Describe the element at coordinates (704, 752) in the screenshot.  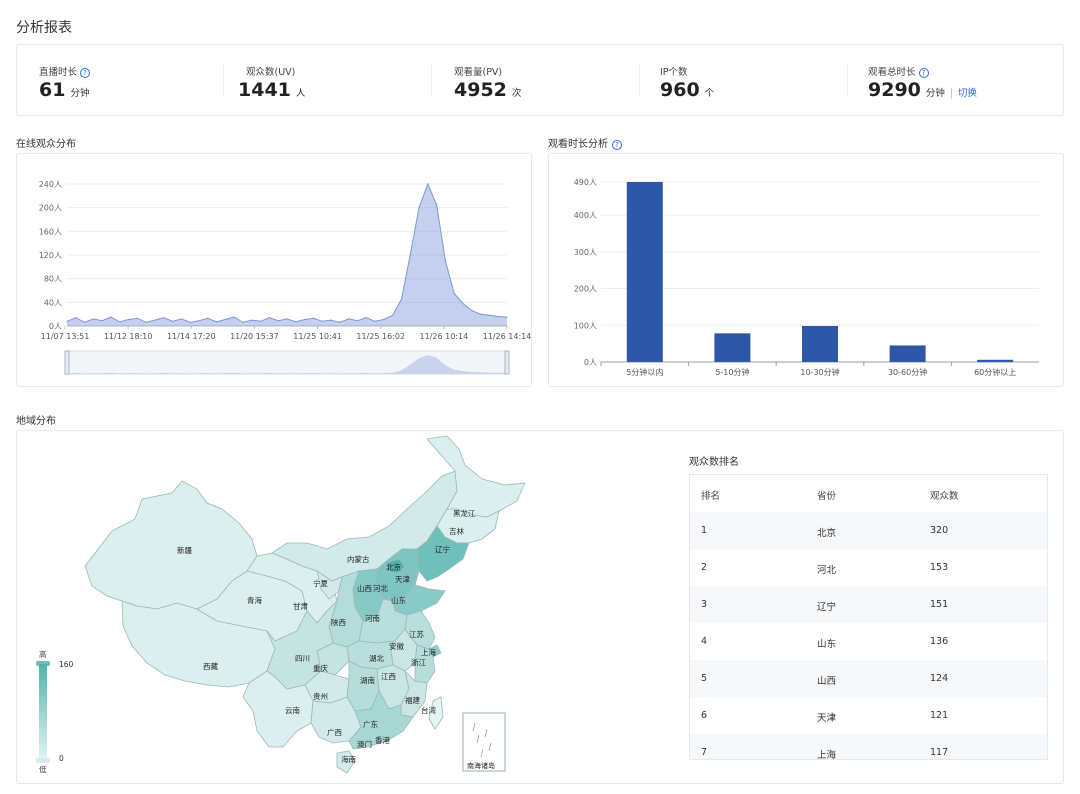
I see `rank-cell: 7` at that location.